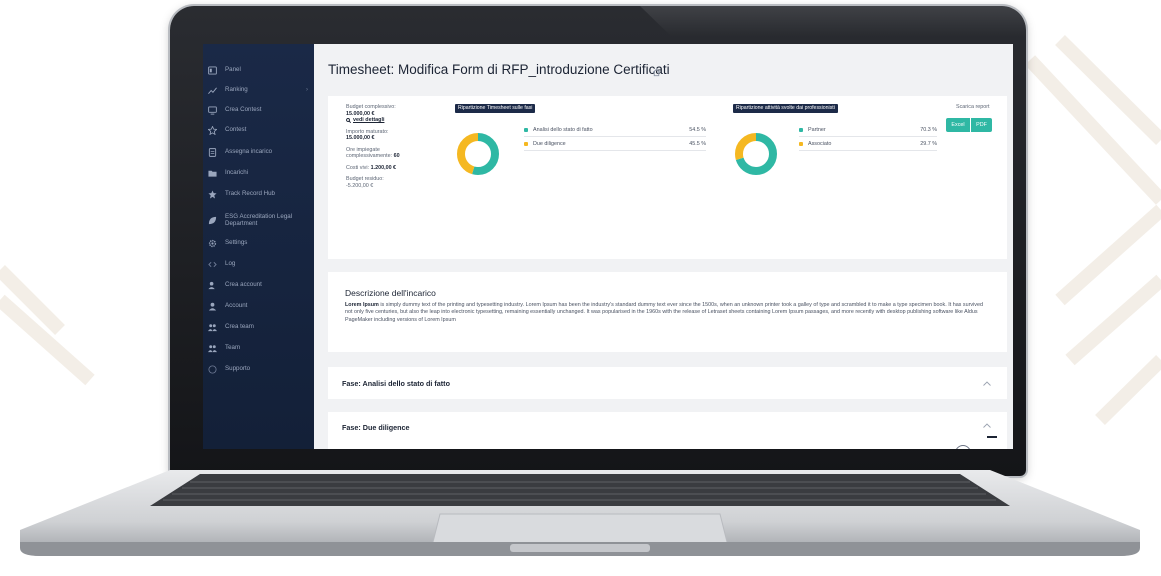 The height and width of the screenshot is (576, 1161). I want to click on legend-label: Partner, so click(817, 130).